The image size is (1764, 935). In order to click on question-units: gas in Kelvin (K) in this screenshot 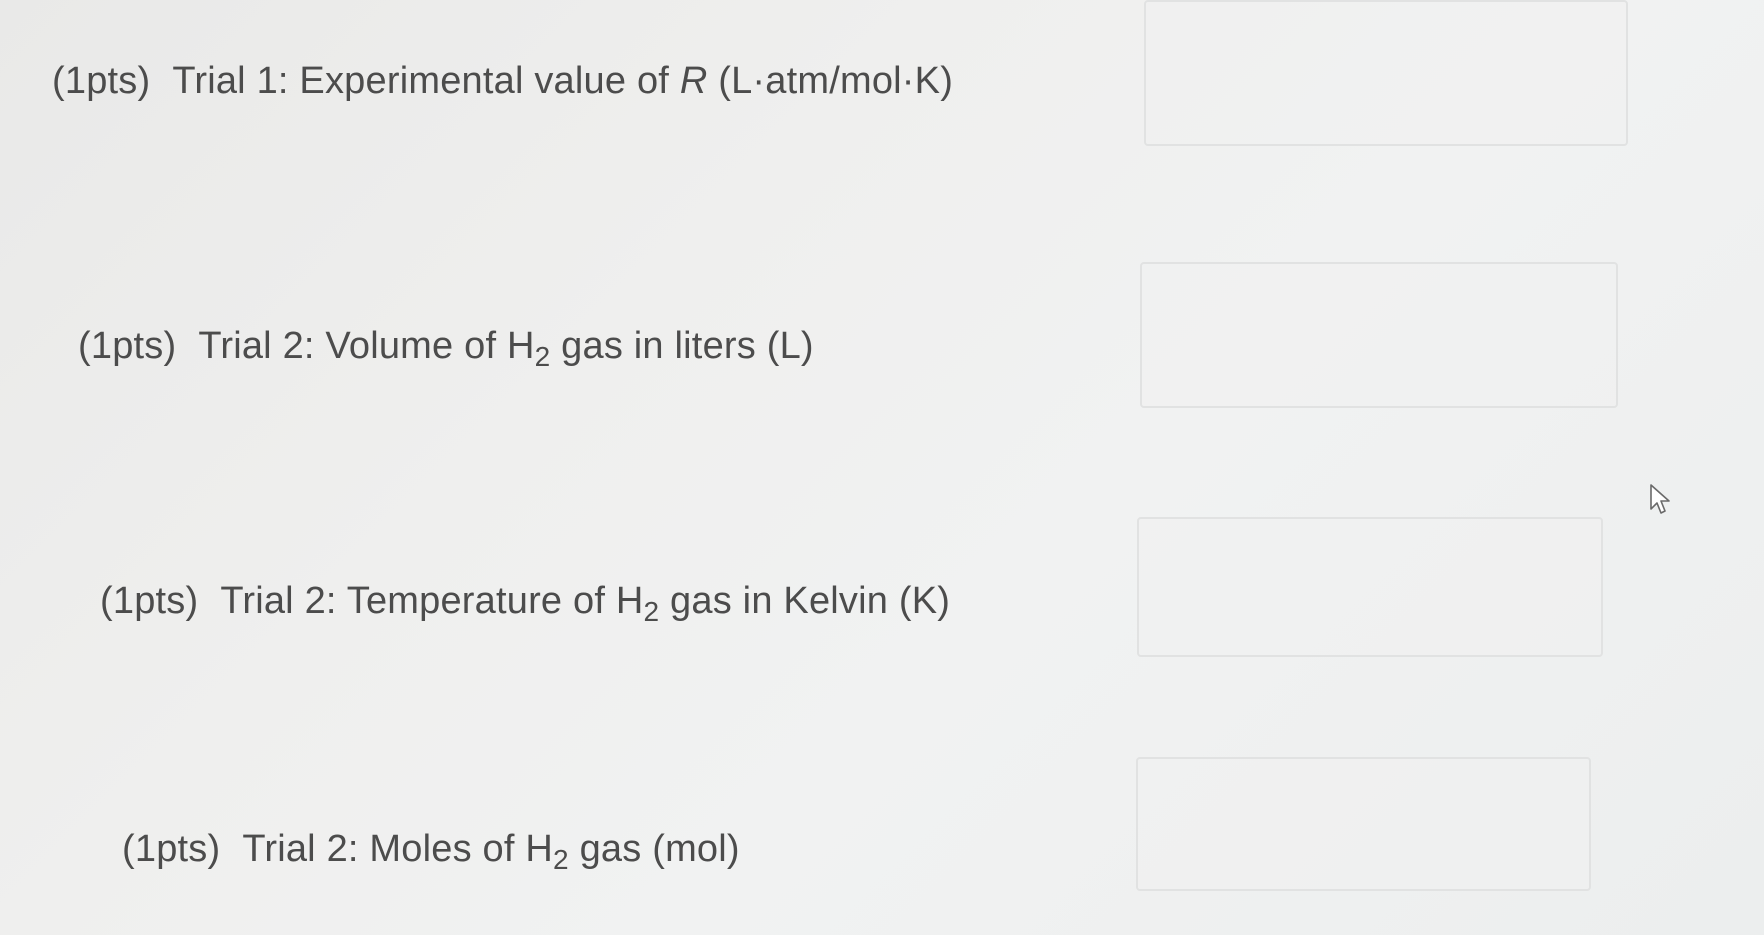, I will do `click(805, 601)`.